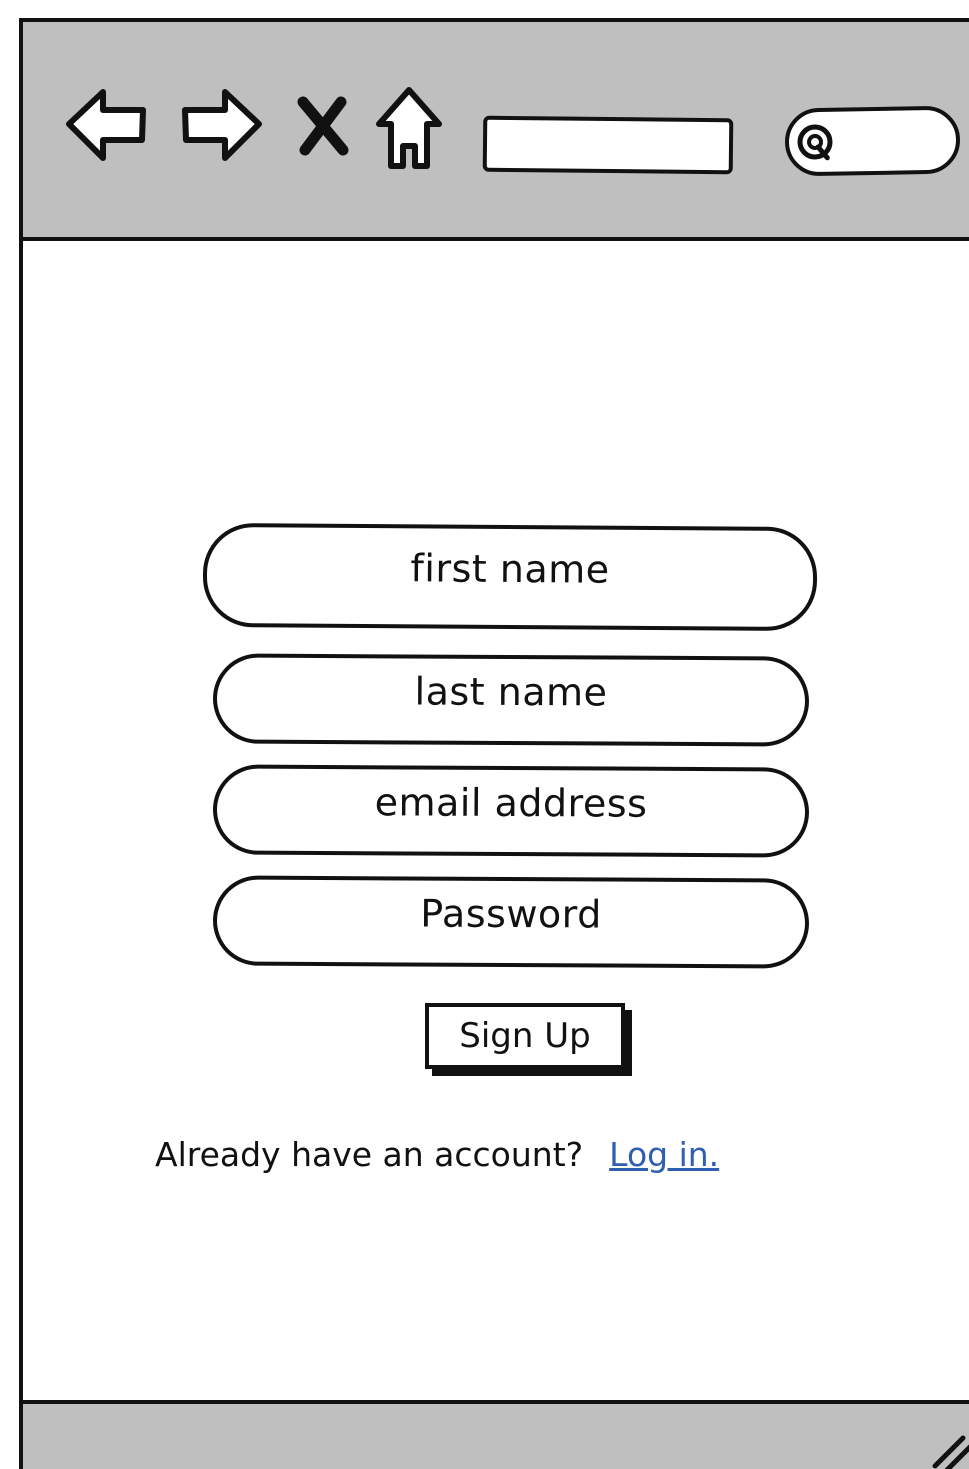 This screenshot has width=969, height=1469. I want to click on log-in-link: Log in., so click(664, 1154).